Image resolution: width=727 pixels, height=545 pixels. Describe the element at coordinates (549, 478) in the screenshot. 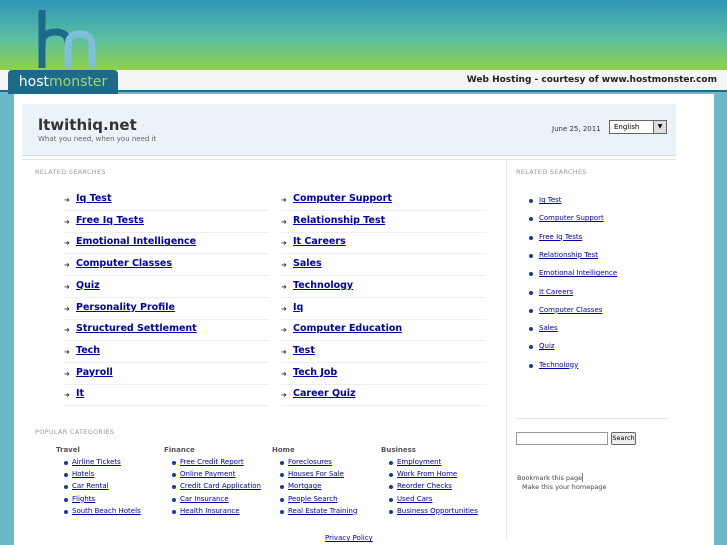

I see `bookmark-link: Bookmark this page` at that location.